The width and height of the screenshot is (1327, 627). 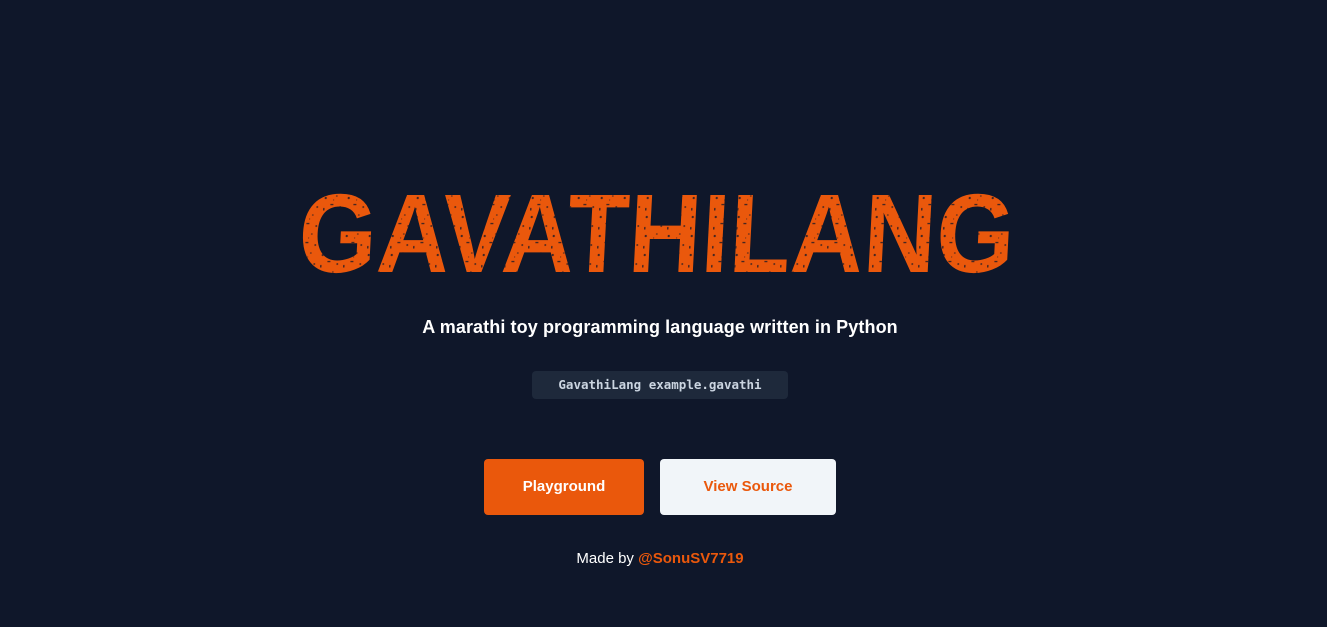 I want to click on playground-button: Playground, so click(x=564, y=487).